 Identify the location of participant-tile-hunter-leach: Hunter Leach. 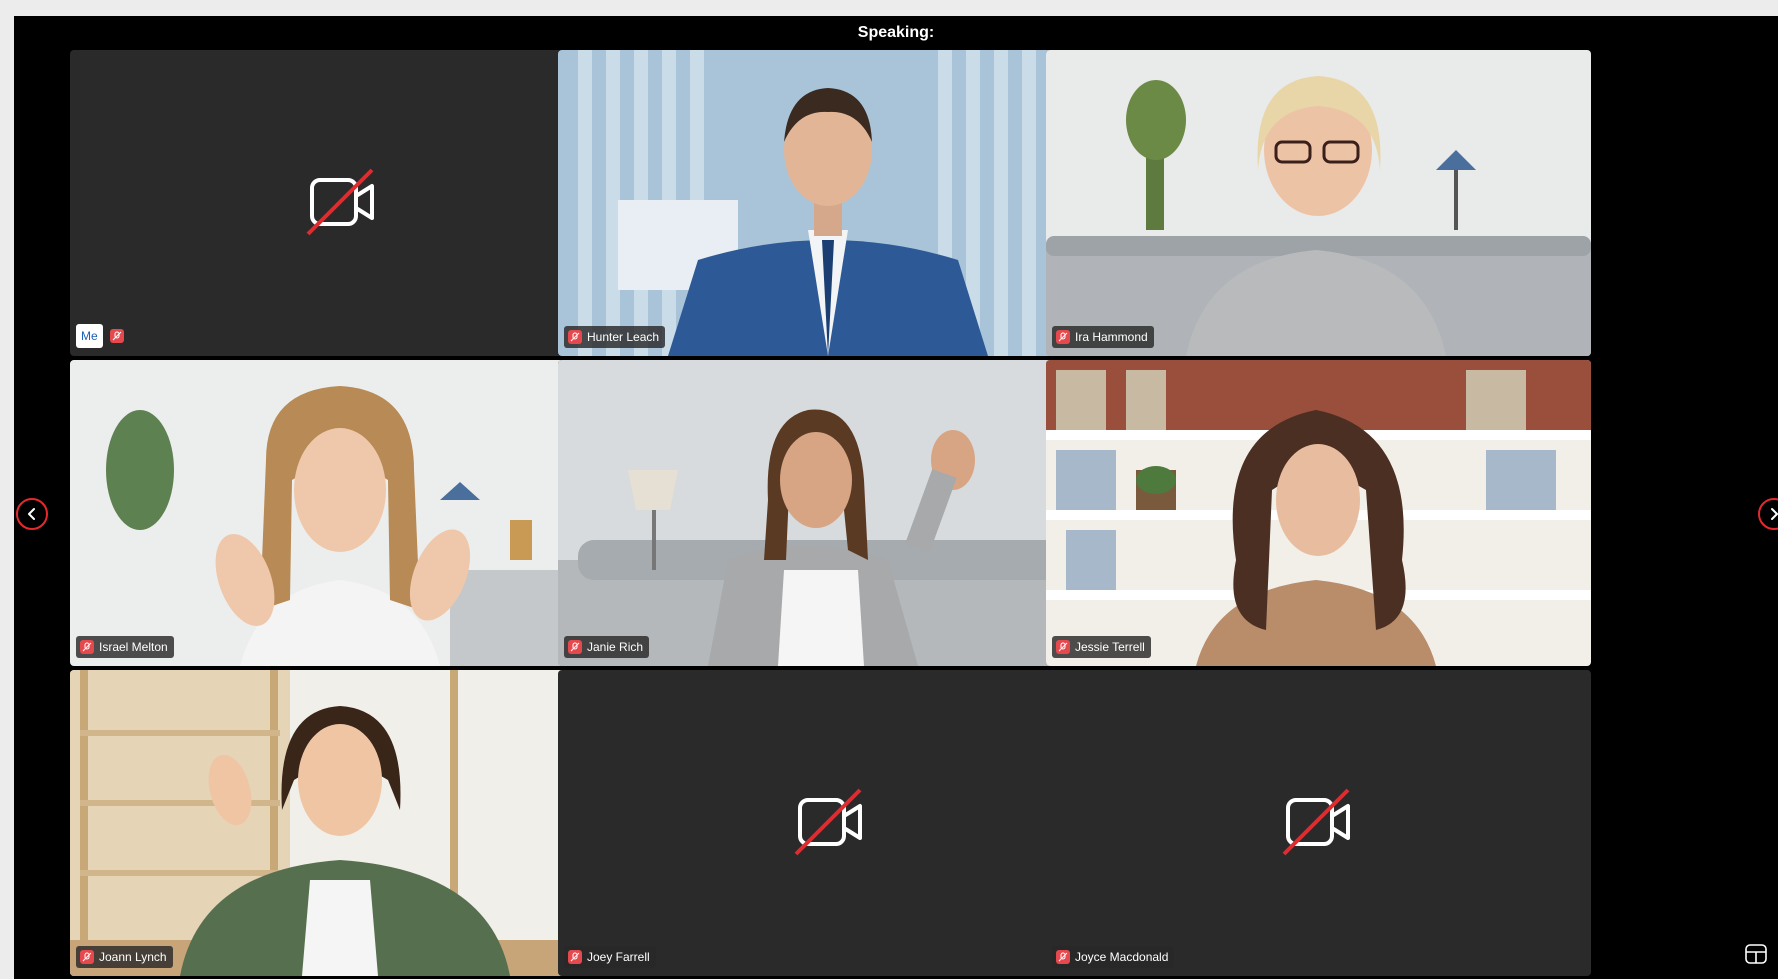
(830, 203).